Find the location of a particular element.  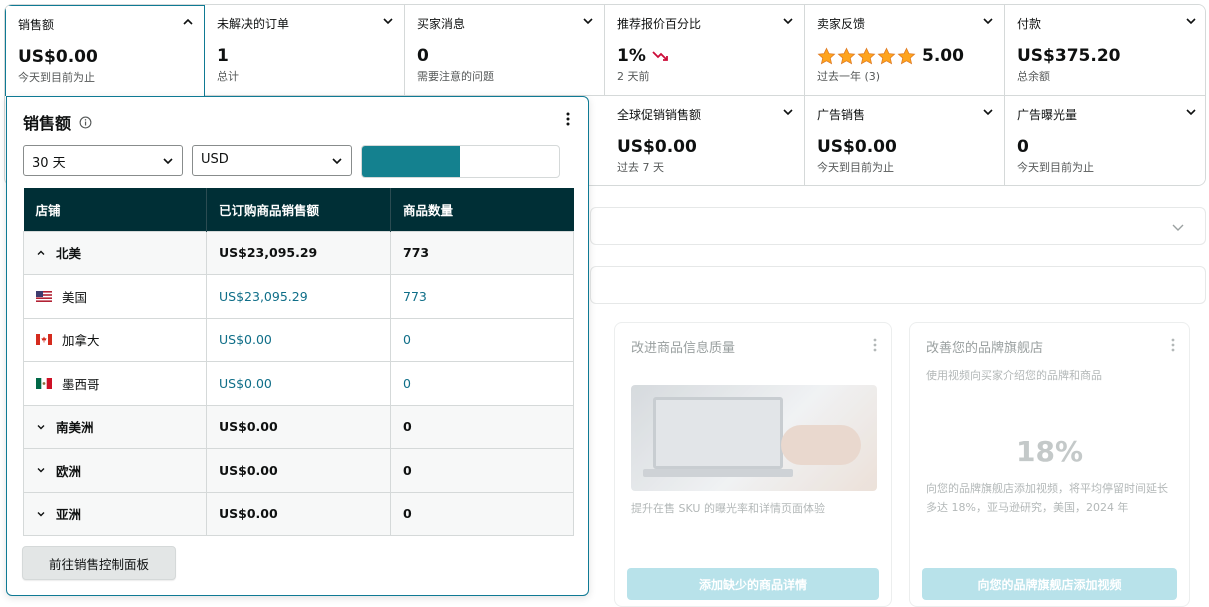

tile-ad-sales: 广告销售 US$0.00 今天到目前为止 is located at coordinates (905, 140).